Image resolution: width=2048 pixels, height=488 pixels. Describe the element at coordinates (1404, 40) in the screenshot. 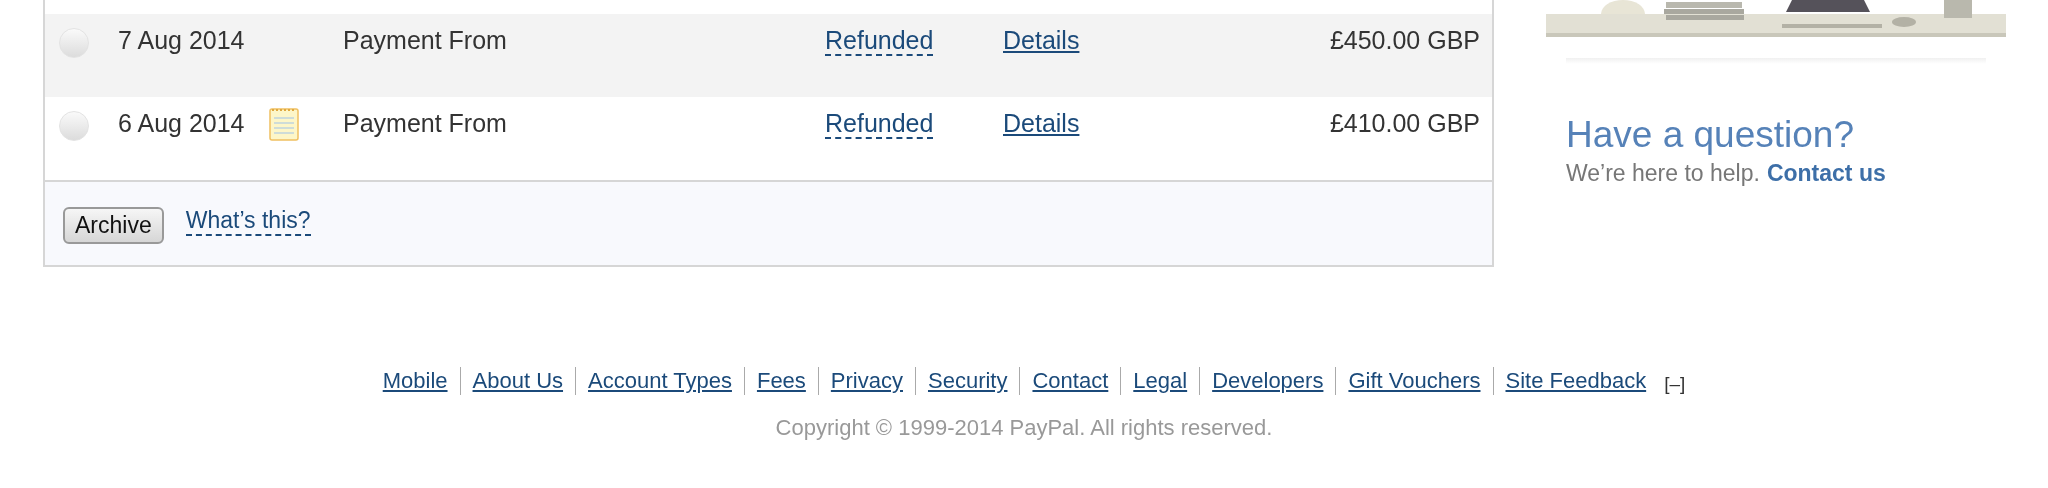

I see `amount-text: £450.00 GBP` at that location.